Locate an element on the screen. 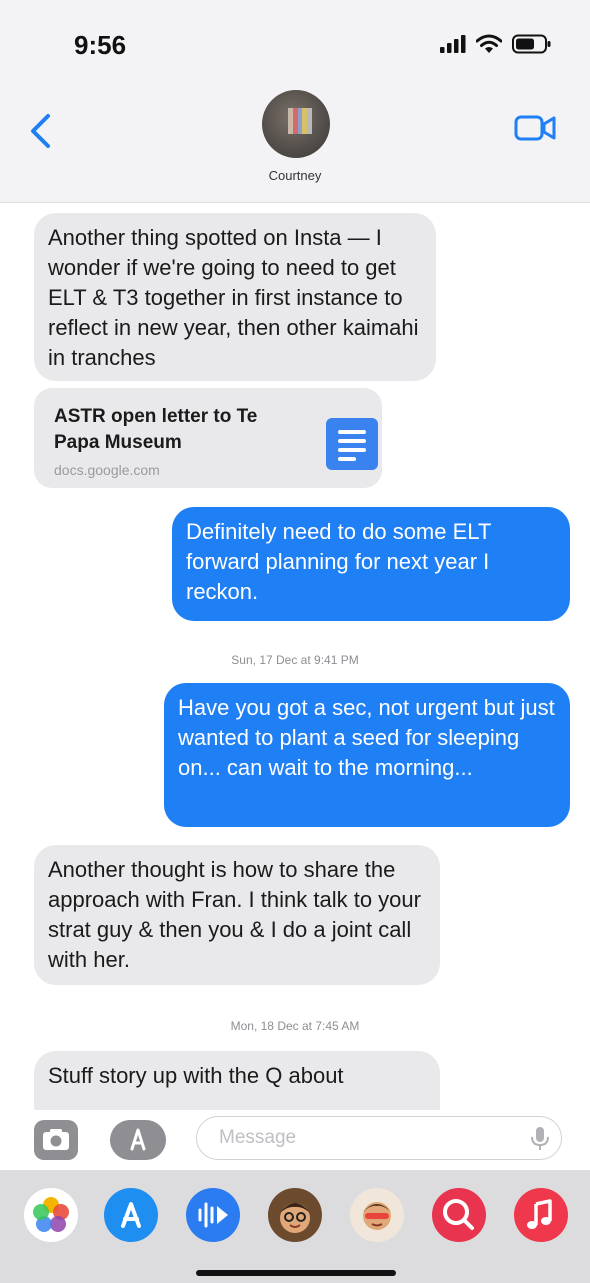  app-store-button is located at coordinates (138, 1140).